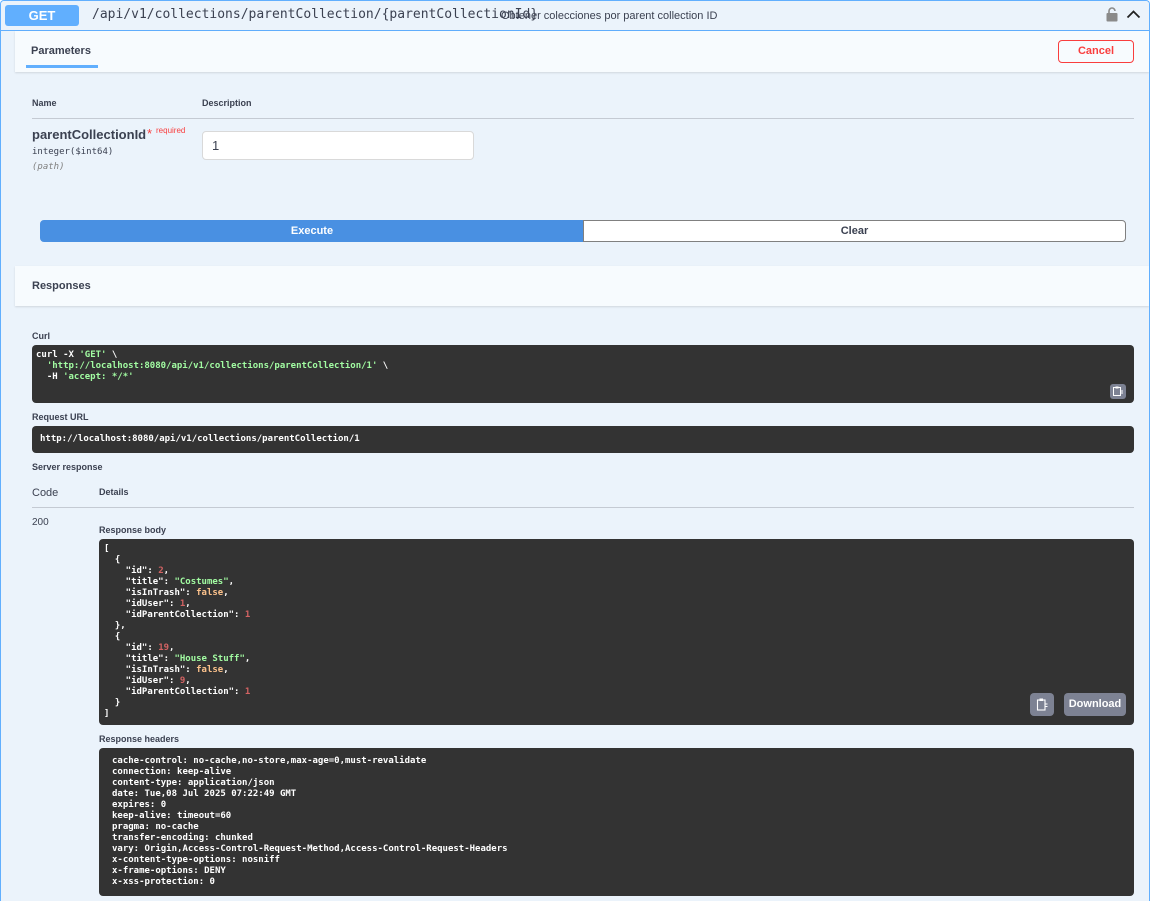  I want to click on code-line: x-xss-protection: 0, so click(616, 882).